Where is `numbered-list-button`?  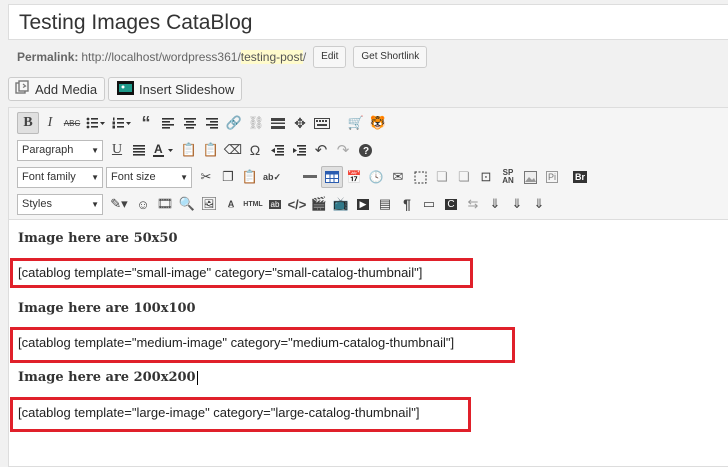
numbered-list-button is located at coordinates (122, 123).